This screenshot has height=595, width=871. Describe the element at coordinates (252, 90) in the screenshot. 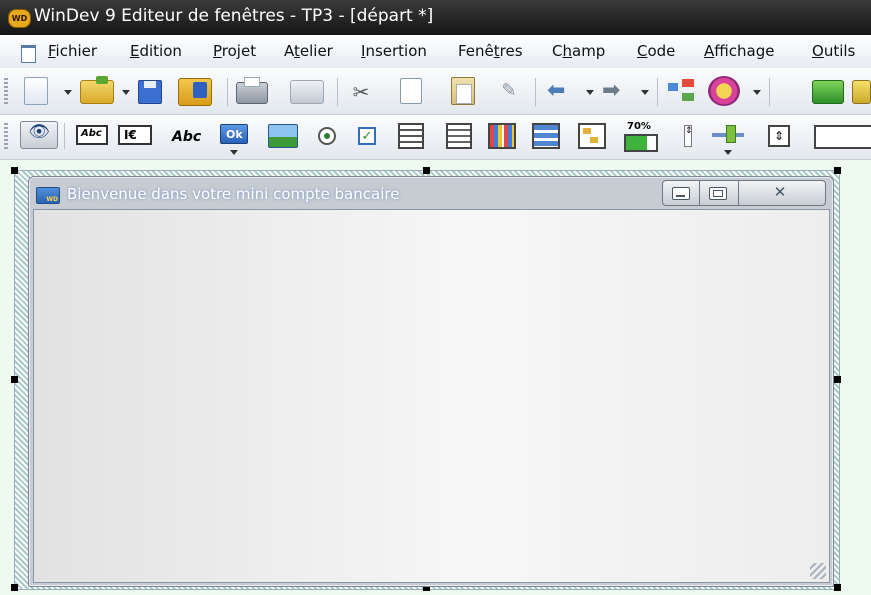

I see `print-icon` at that location.